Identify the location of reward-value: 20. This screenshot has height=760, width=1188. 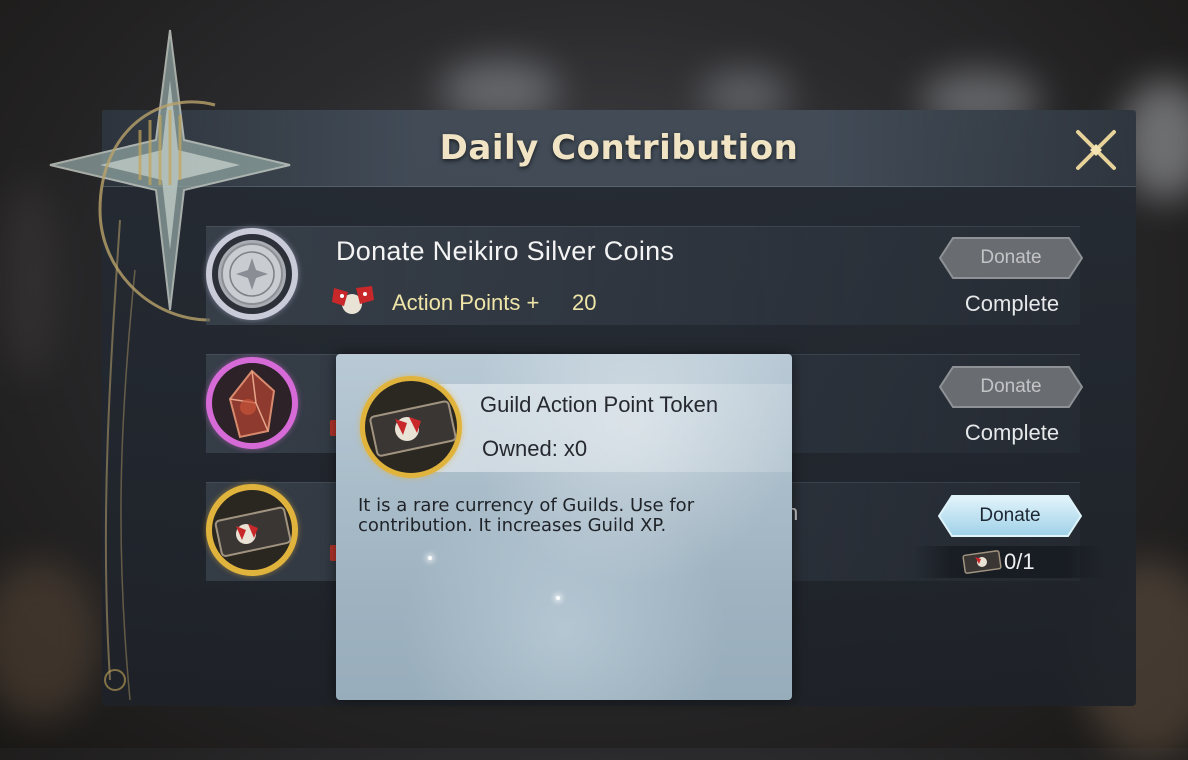
(584, 302).